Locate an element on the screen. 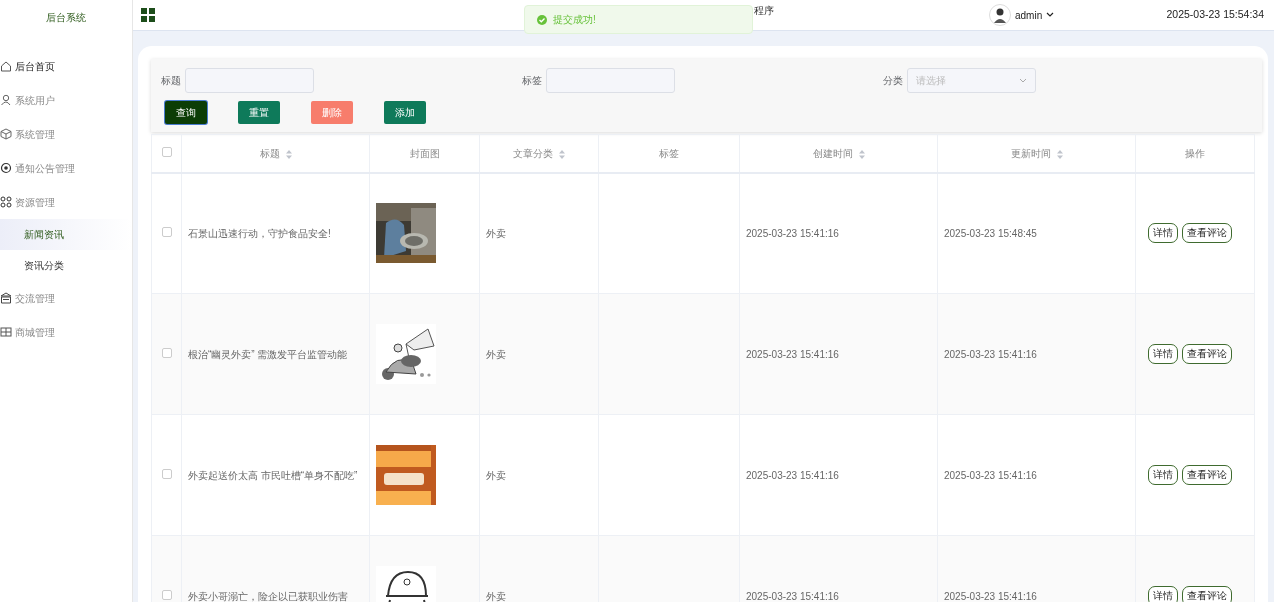  sidebar-title: 后台系统 is located at coordinates (66, 18).